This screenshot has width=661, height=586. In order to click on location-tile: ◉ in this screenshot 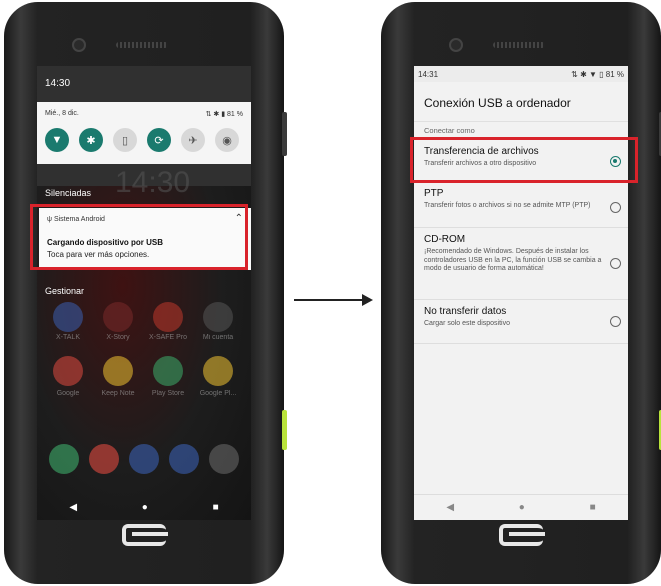, I will do `click(227, 140)`.